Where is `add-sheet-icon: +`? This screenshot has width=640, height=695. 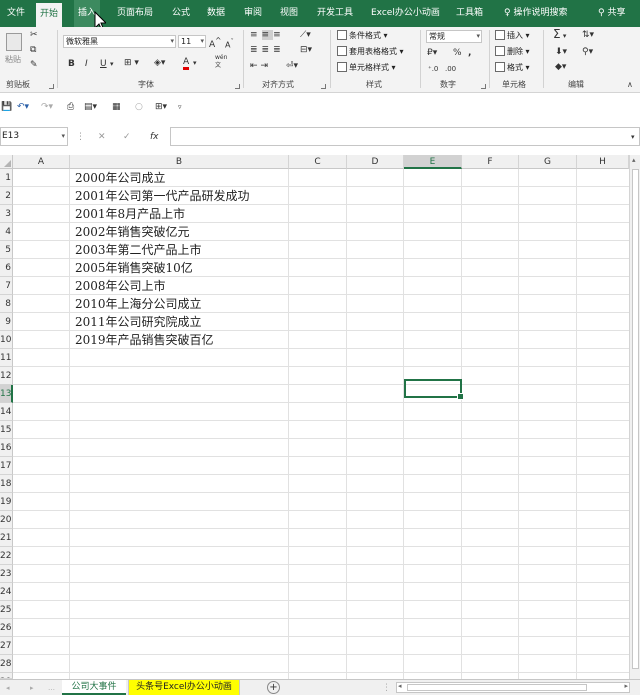 add-sheet-icon: + is located at coordinates (273, 687).